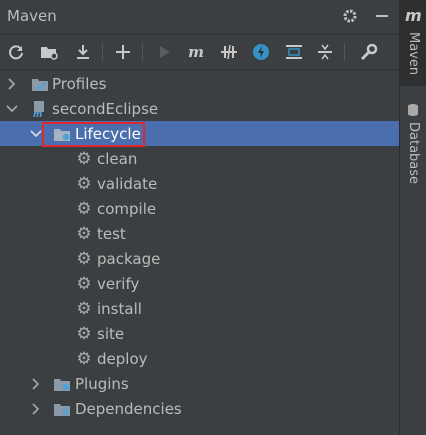  I want to click on goal-label: package, so click(129, 258).